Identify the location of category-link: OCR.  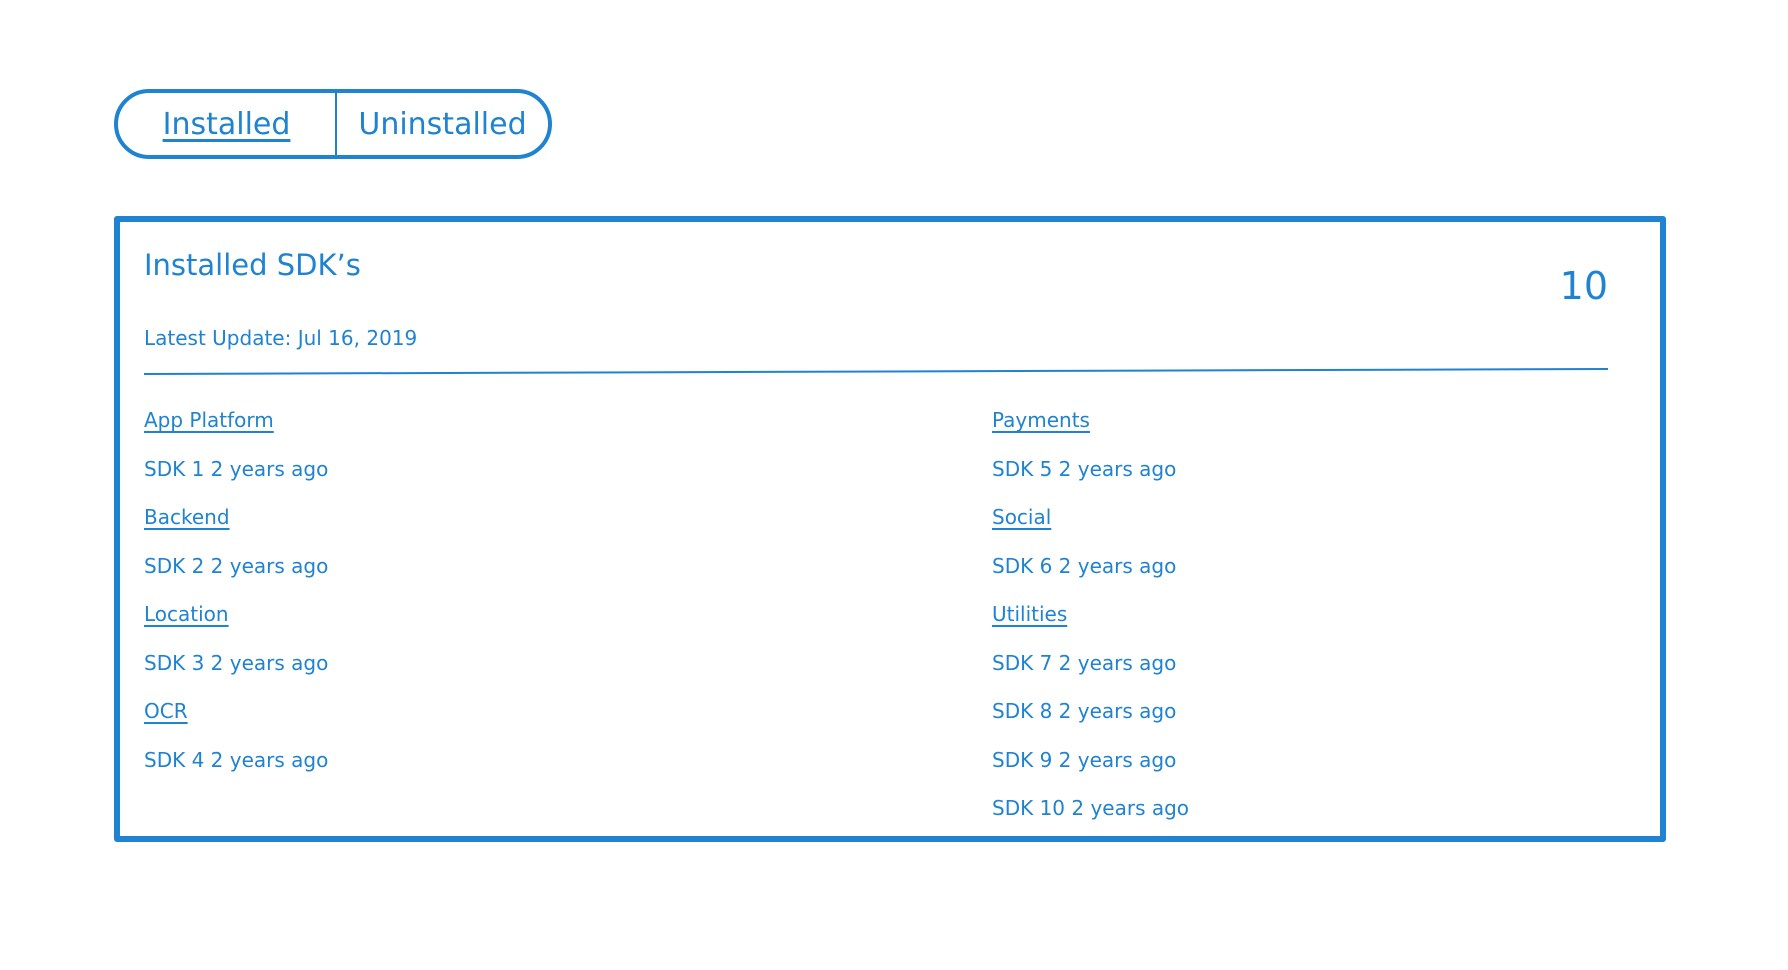
(166, 711).